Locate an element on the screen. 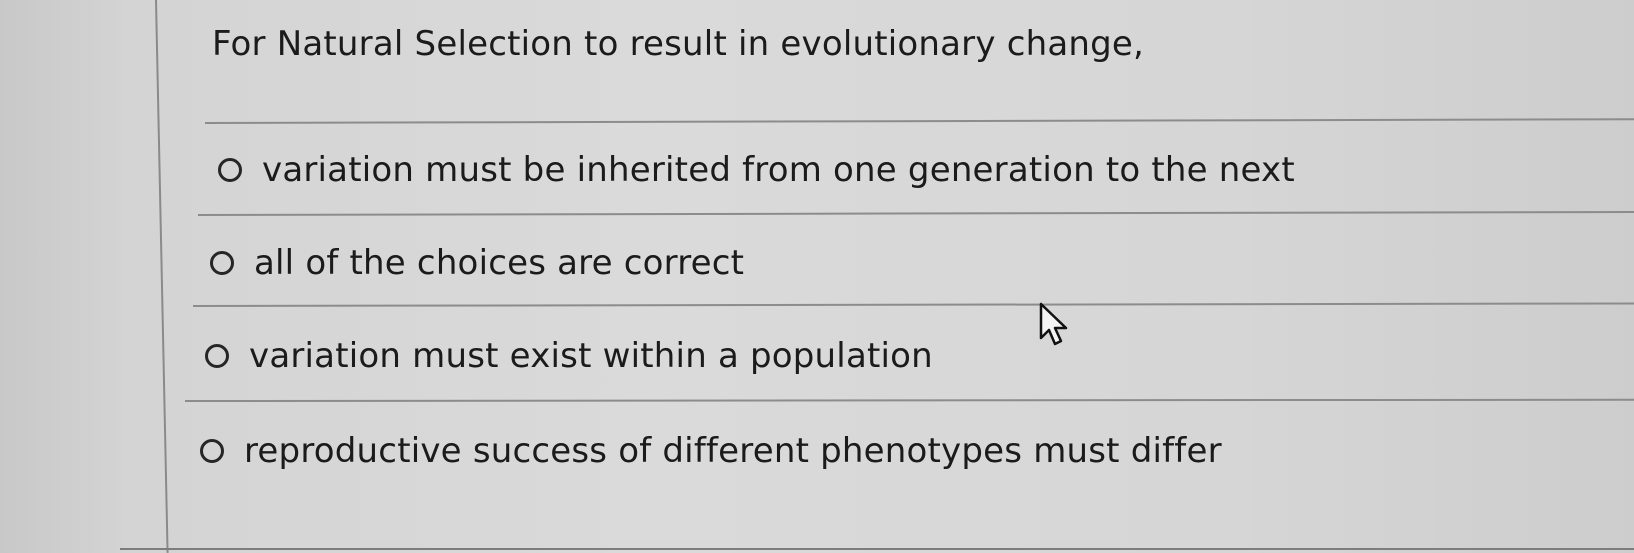 The image size is (1634, 553). answer-option-2: all of the choices are correct is located at coordinates (477, 263).